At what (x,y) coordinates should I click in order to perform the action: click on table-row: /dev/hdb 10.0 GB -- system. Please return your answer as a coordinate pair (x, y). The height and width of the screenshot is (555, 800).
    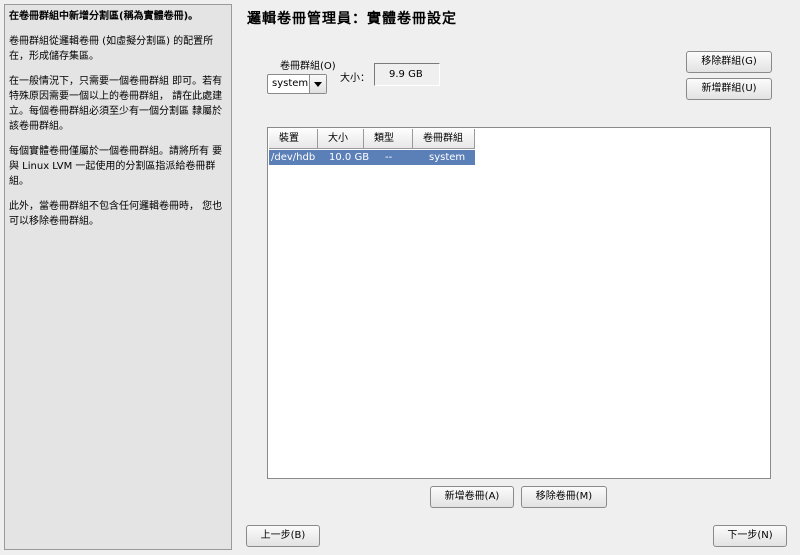
    Looking at the image, I should click on (372, 157).